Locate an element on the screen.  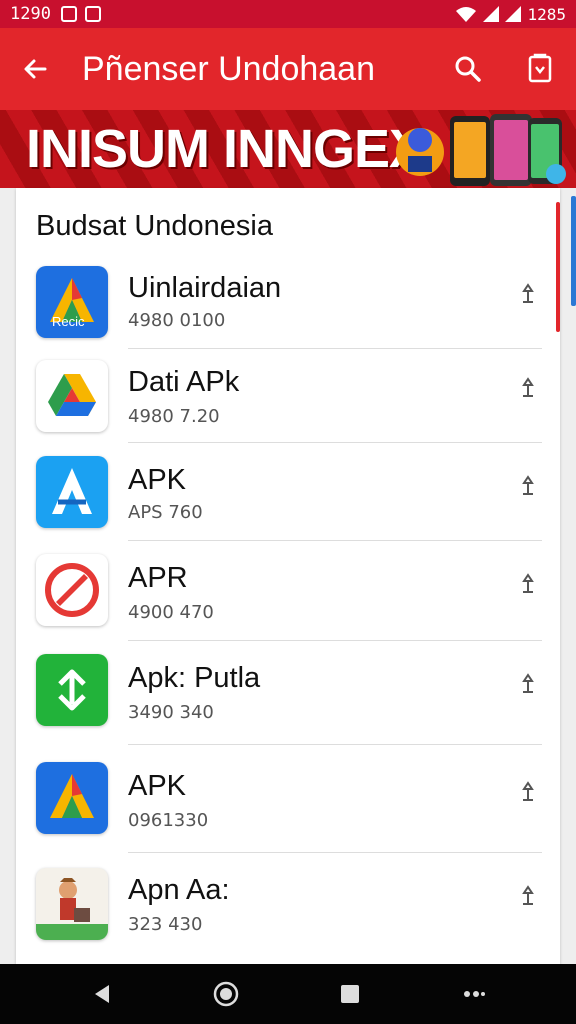
app-meta: 3490 340 is located at coordinates (171, 712).